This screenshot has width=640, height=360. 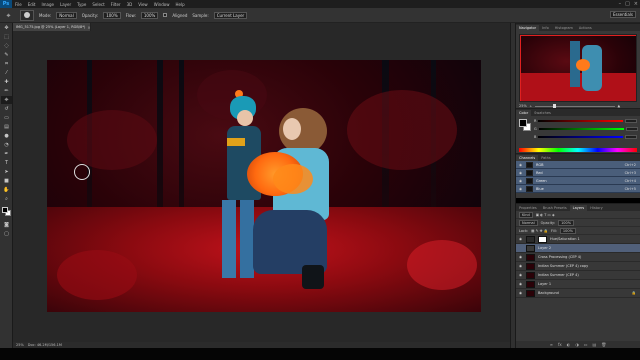 I want to click on layer-row: ◉ Indian Summer (CEP 4) copy, so click(x=578, y=266).